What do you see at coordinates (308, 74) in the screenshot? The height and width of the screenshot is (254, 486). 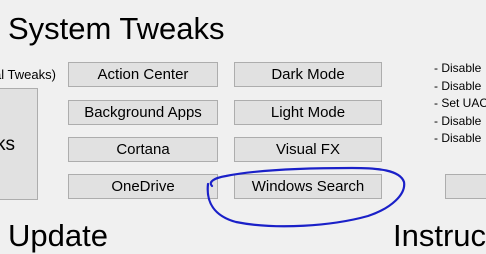 I see `dark-mode-button: Dark Mode` at bounding box center [308, 74].